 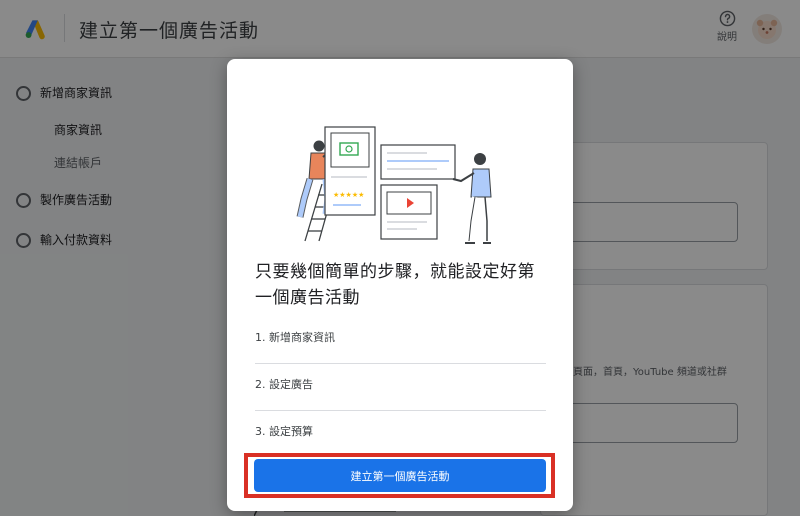 What do you see at coordinates (295, 337) in the screenshot?
I see `step-text: 1. 新增商家資訊` at bounding box center [295, 337].